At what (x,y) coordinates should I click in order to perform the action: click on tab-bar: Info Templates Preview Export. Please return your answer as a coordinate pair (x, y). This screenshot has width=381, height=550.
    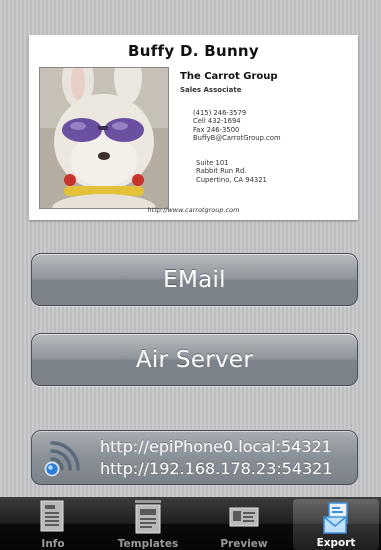
    Looking at the image, I should click on (190, 523).